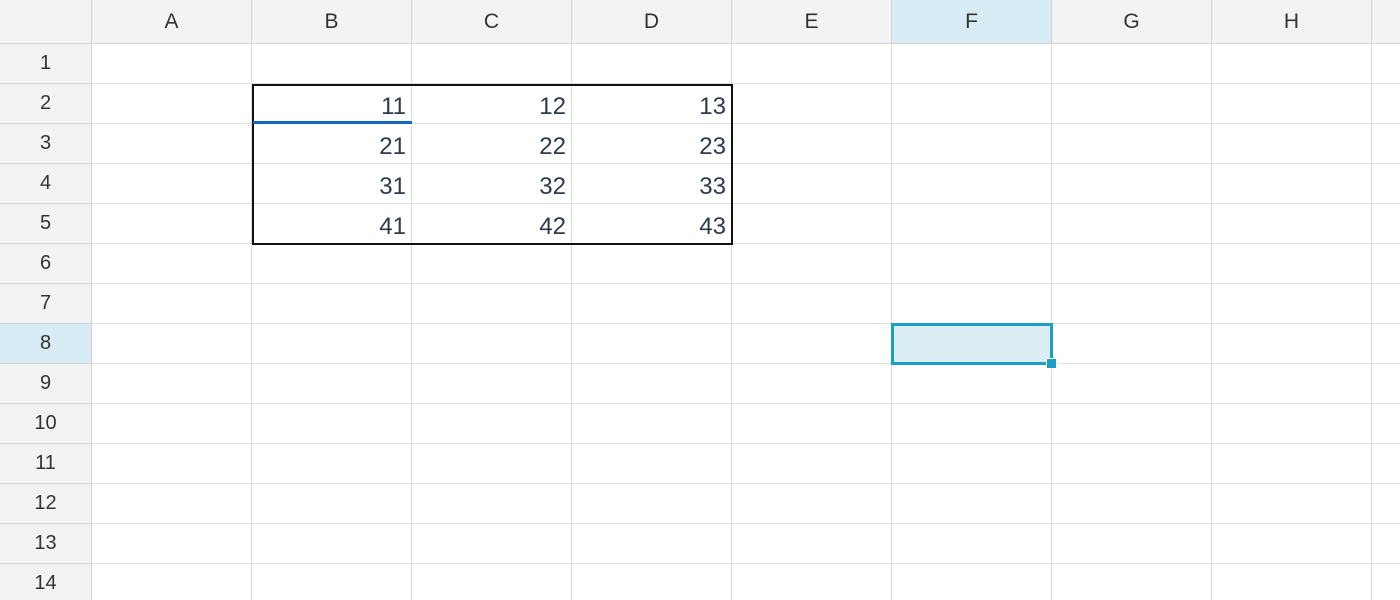 The height and width of the screenshot is (600, 1400). What do you see at coordinates (46, 264) in the screenshot?
I see `row-header-6: 6` at bounding box center [46, 264].